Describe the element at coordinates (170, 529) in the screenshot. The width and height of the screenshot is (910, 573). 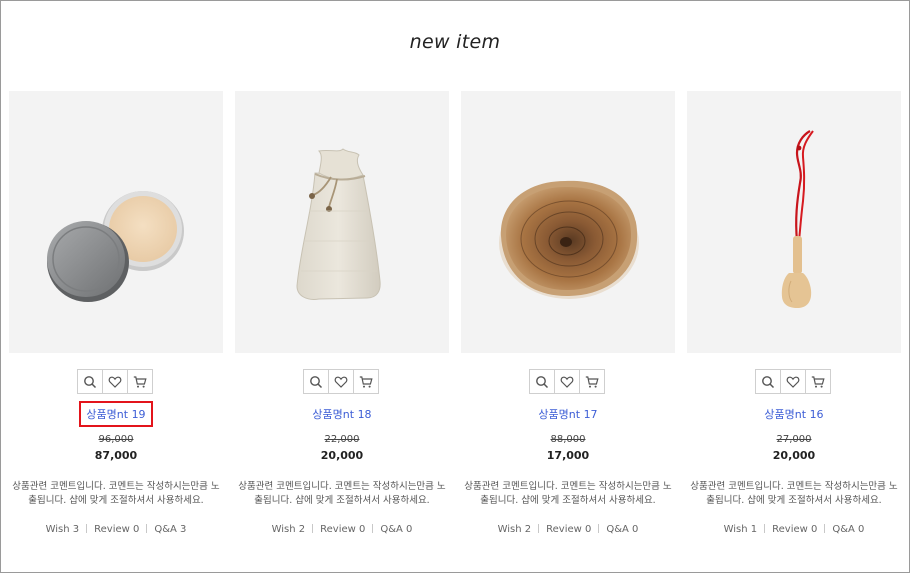
I see `qa-count: Q&A 3` at that location.